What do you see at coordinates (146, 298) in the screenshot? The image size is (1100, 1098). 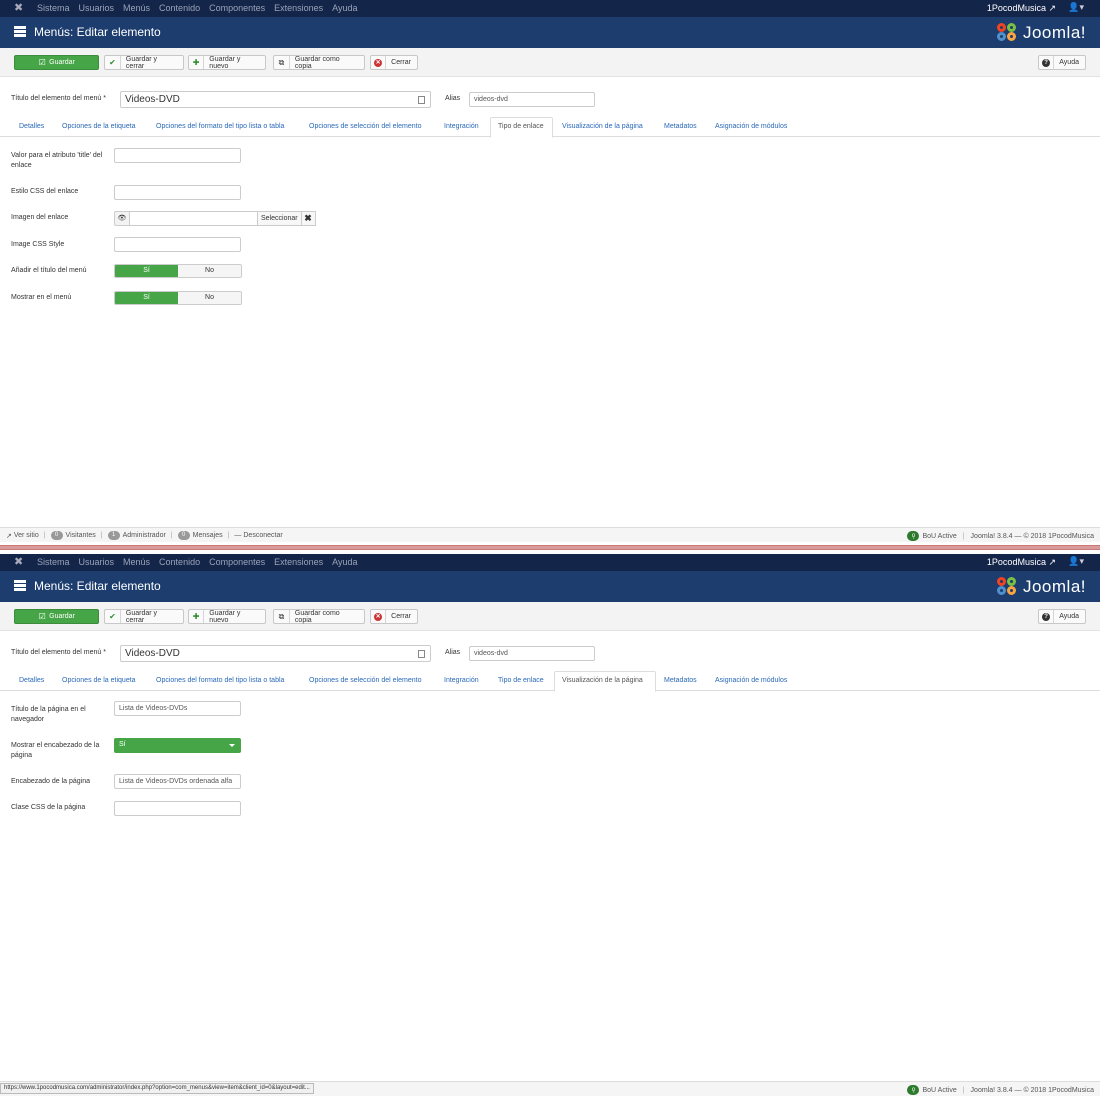 I see `show-menu-yes: Sí` at bounding box center [146, 298].